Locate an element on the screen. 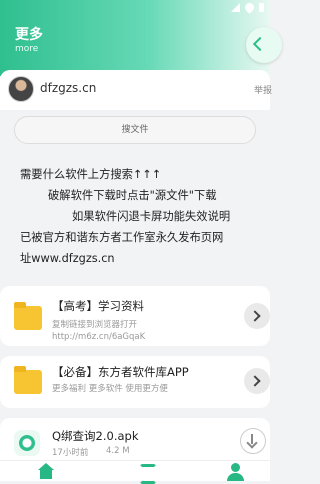 This screenshot has width=320, height=484. card-title: 【必备】东方者软件库APP is located at coordinates (120, 372).